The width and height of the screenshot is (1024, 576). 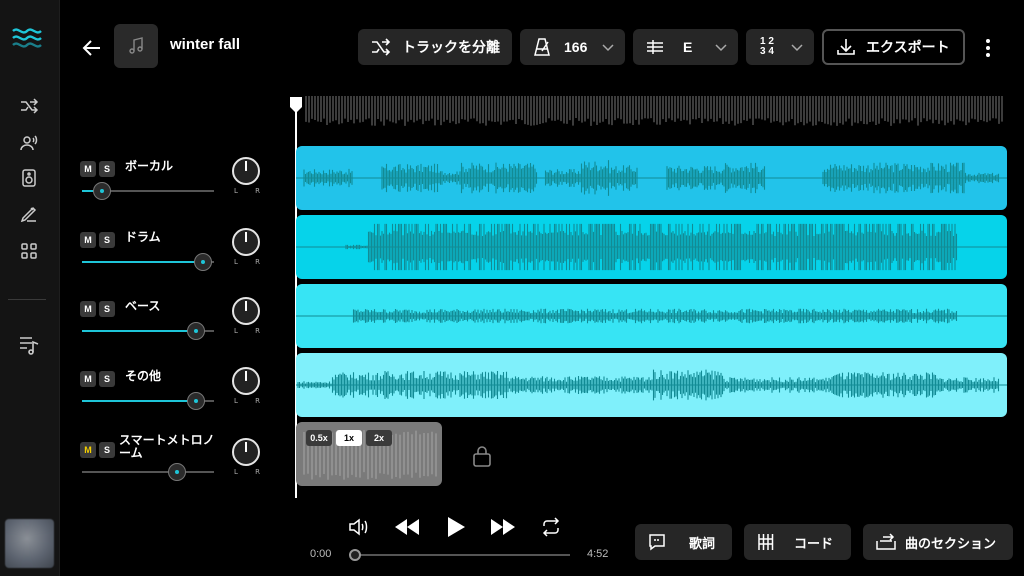 What do you see at coordinates (797, 48) in the screenshot?
I see `chevron-down-icon` at bounding box center [797, 48].